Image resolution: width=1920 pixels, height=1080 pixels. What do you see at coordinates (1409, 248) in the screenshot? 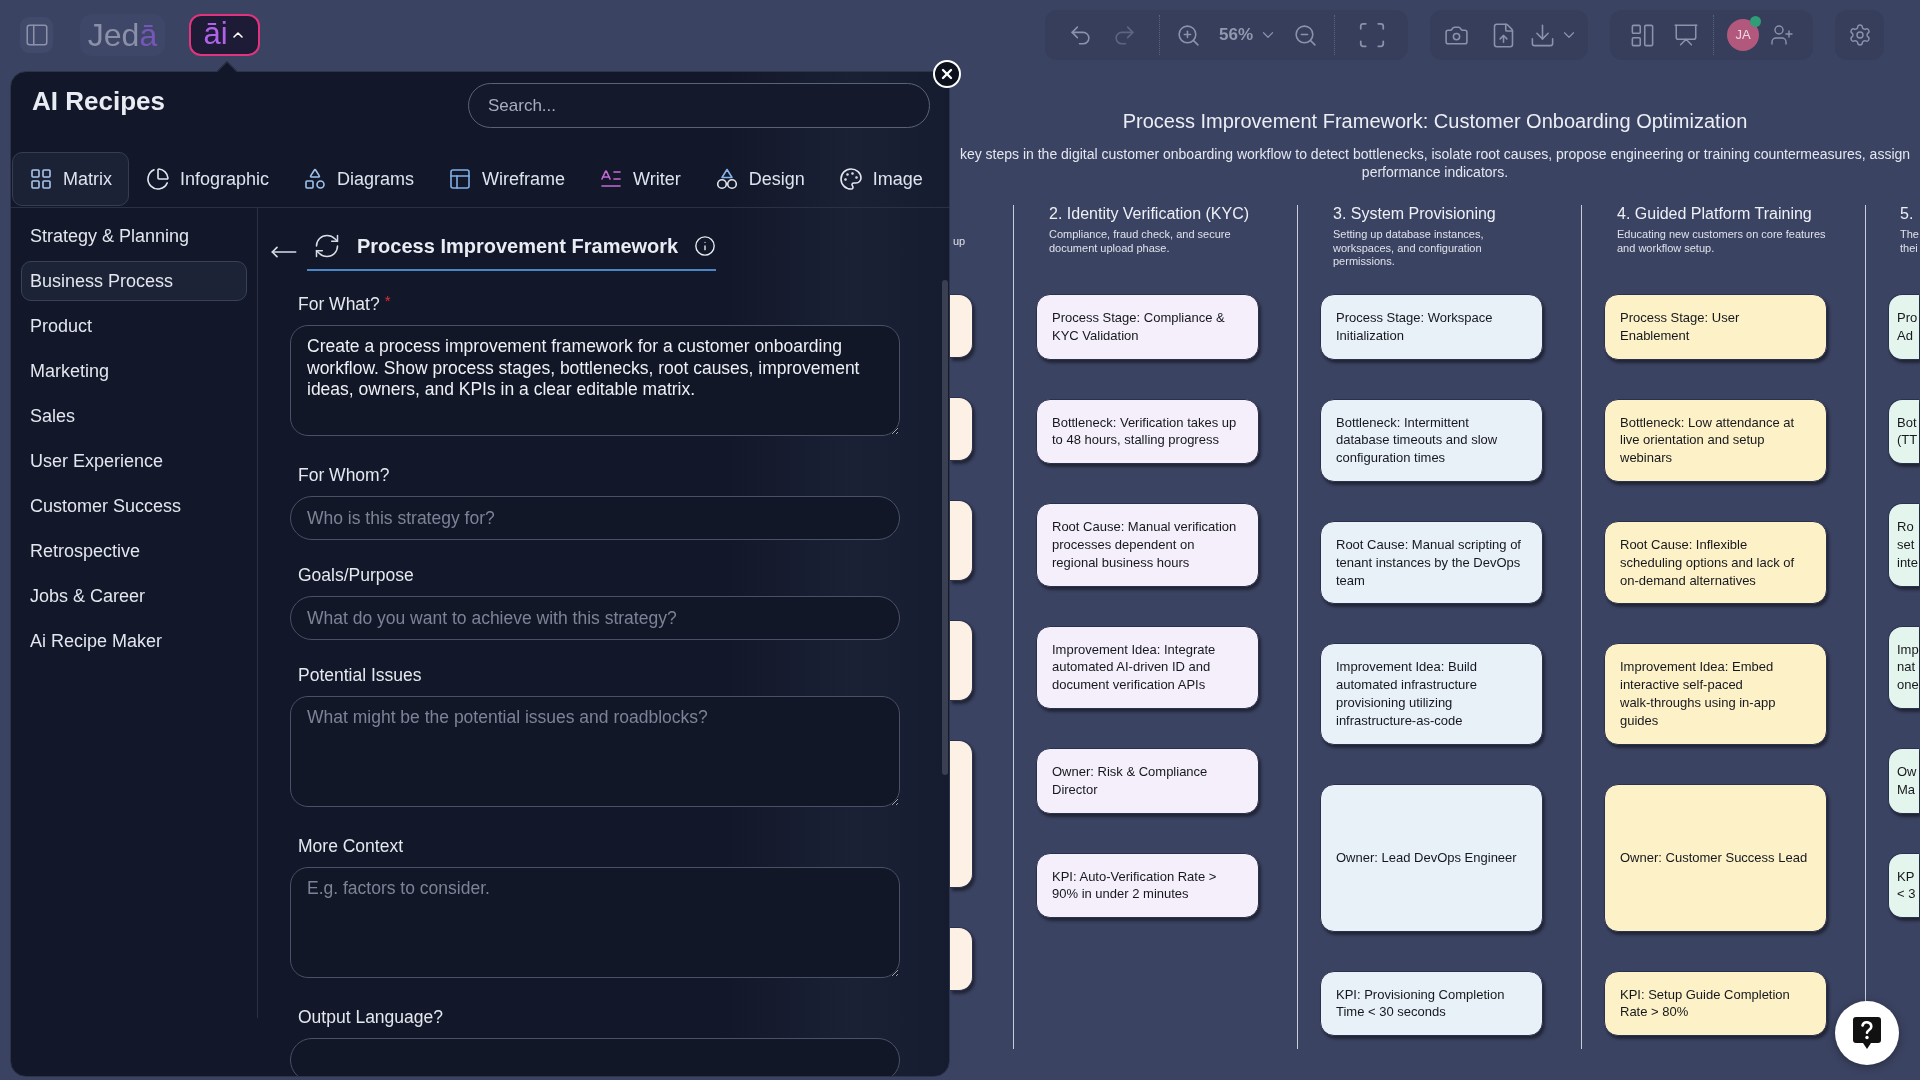
I see `column-description: Setting up database instances, workspaces, and configuration permissions.` at bounding box center [1409, 248].